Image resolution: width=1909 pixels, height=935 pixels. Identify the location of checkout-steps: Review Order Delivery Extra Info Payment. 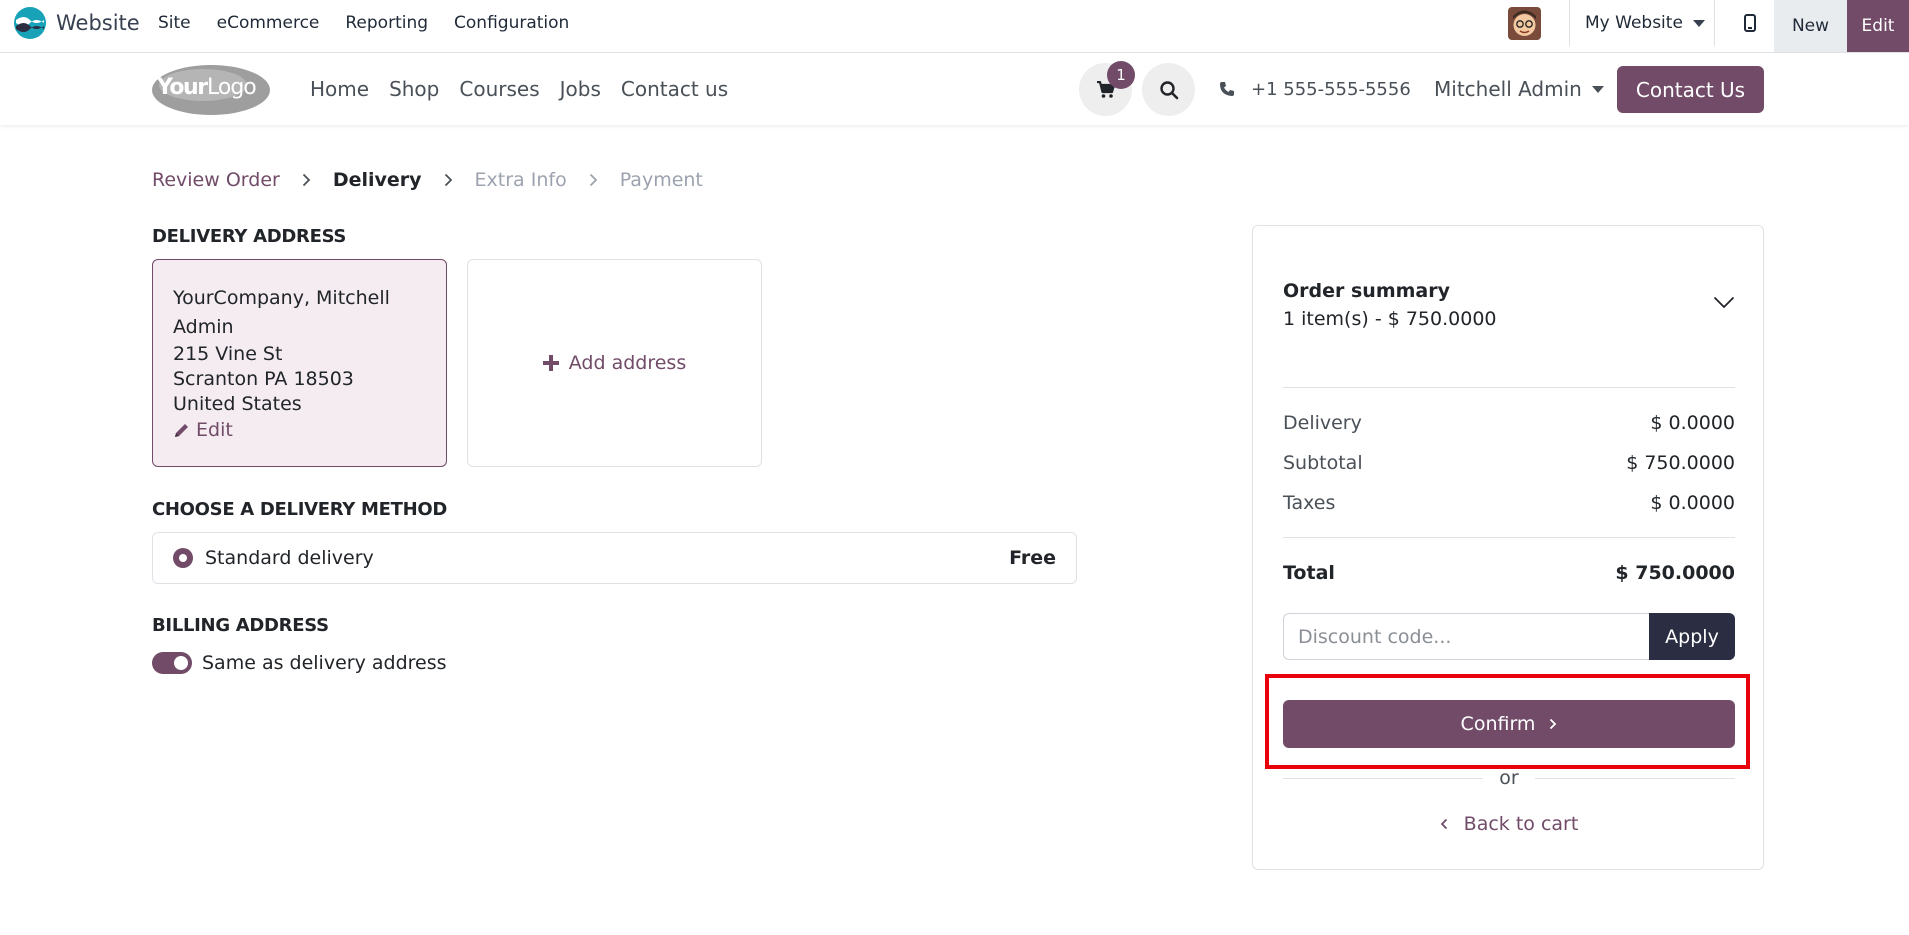
(427, 180).